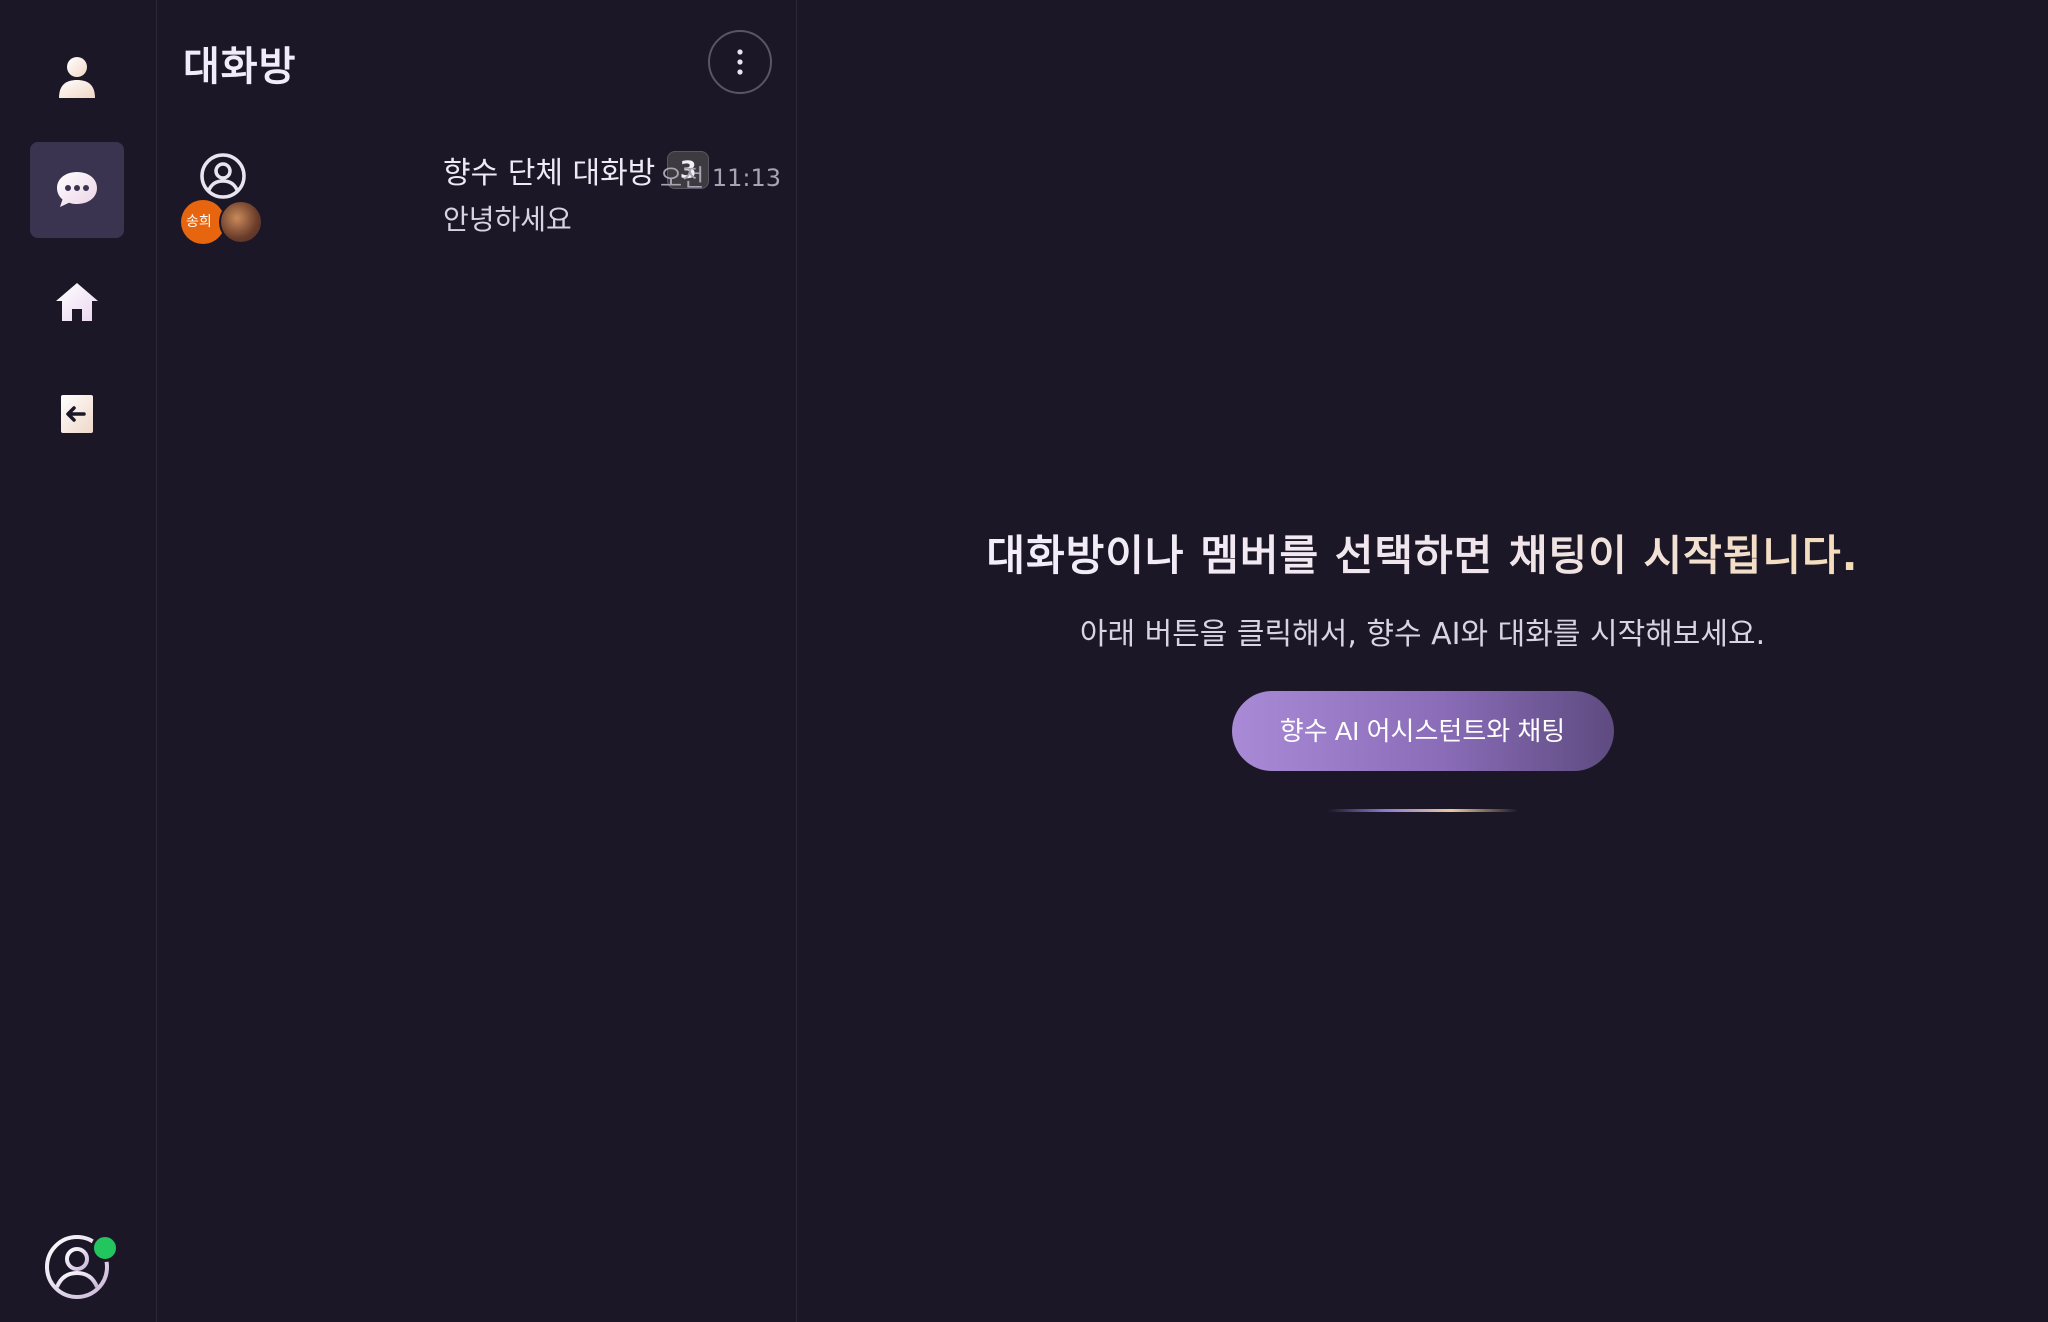 Image resolution: width=2048 pixels, height=1322 pixels. What do you see at coordinates (1422, 810) in the screenshot?
I see `decorative-accent-line` at bounding box center [1422, 810].